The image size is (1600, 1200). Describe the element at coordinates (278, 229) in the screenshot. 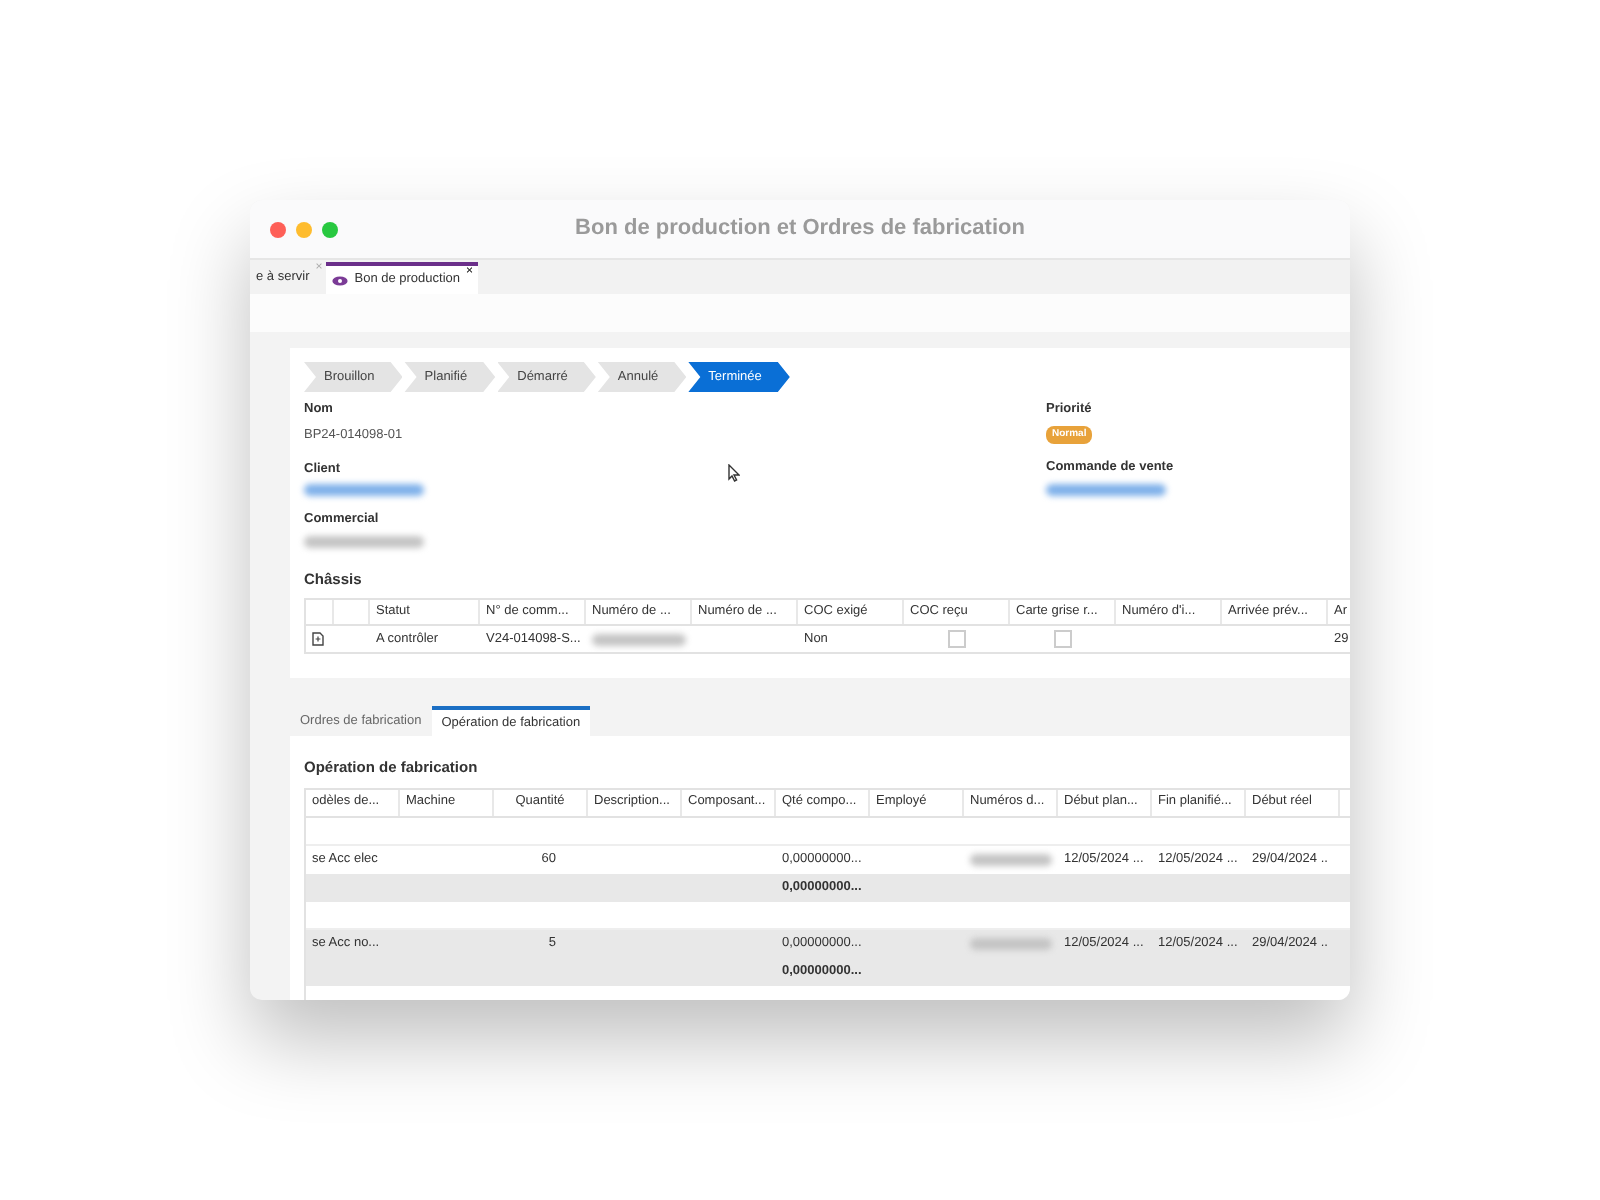

I see `close-icon` at that location.